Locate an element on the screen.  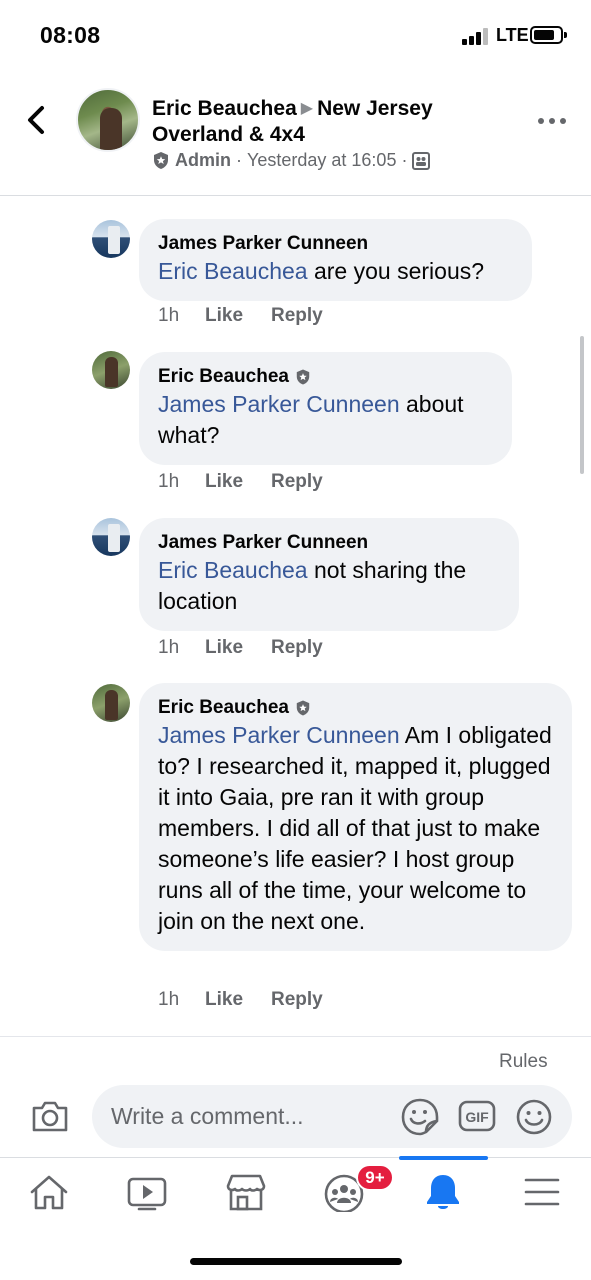
author-avatar is located at coordinates (108, 120).